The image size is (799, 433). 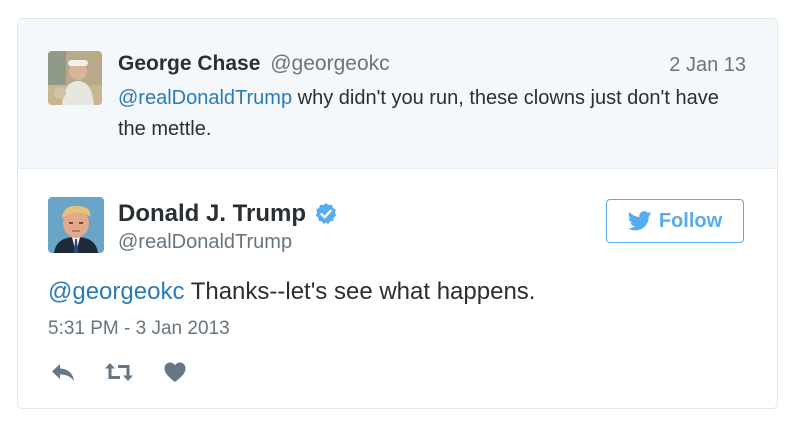 What do you see at coordinates (75, 78) in the screenshot?
I see `george-chase-avatar` at bounding box center [75, 78].